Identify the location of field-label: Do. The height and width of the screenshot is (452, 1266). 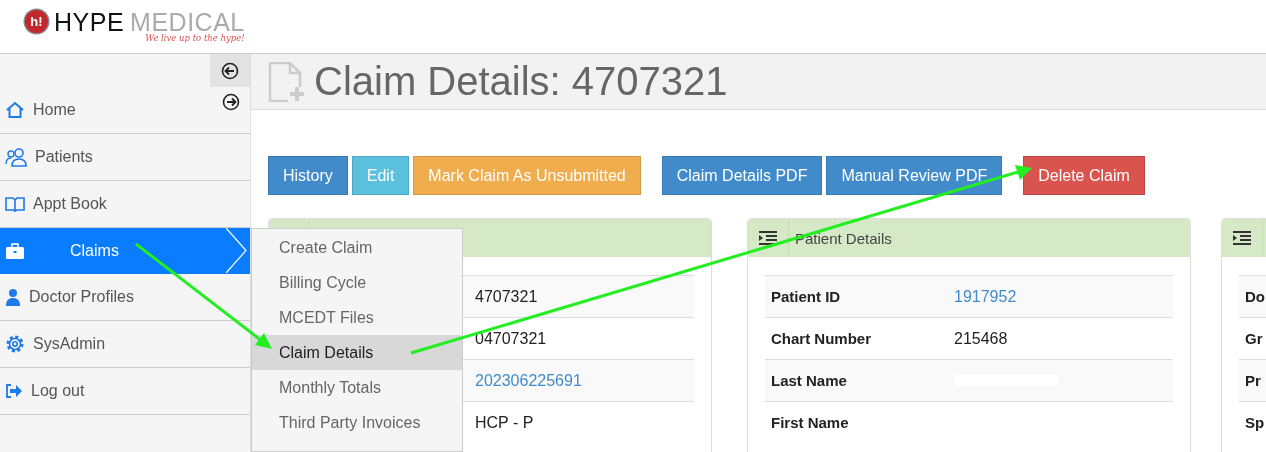
(1255, 296).